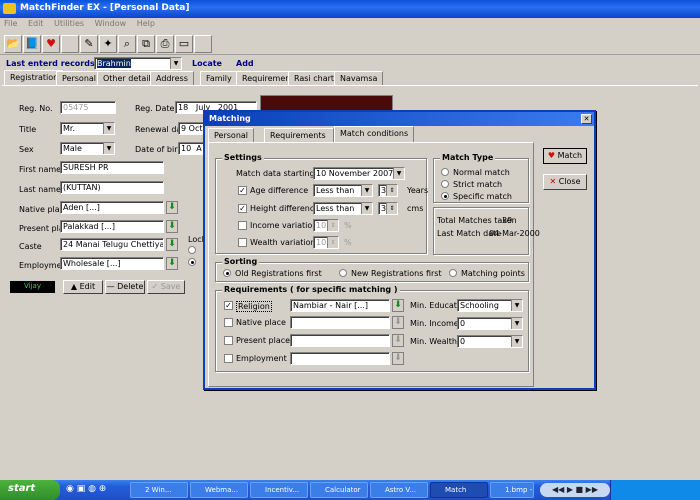 The width and height of the screenshot is (700, 500). Describe the element at coordinates (228, 358) in the screenshot. I see `employment-req-checkbox` at that location.